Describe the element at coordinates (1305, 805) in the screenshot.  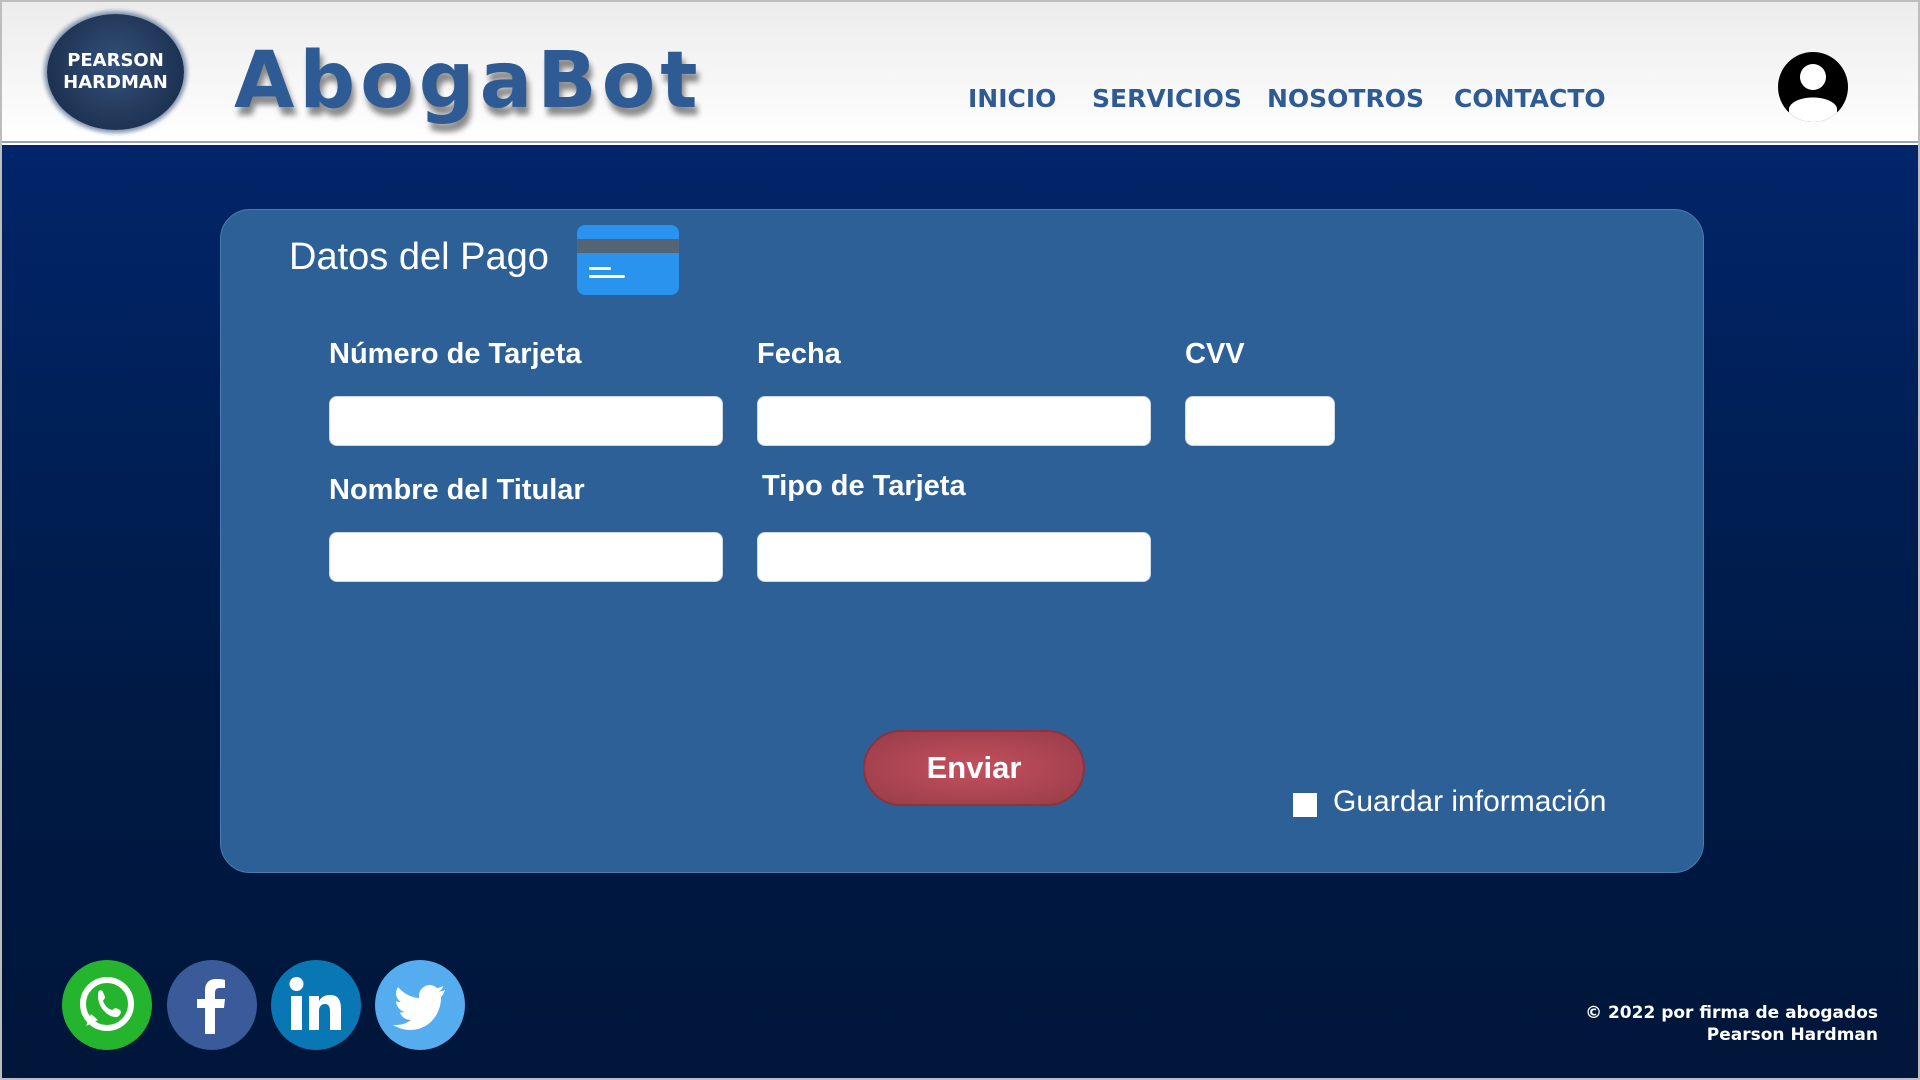
I see `save-info-checkbox` at that location.